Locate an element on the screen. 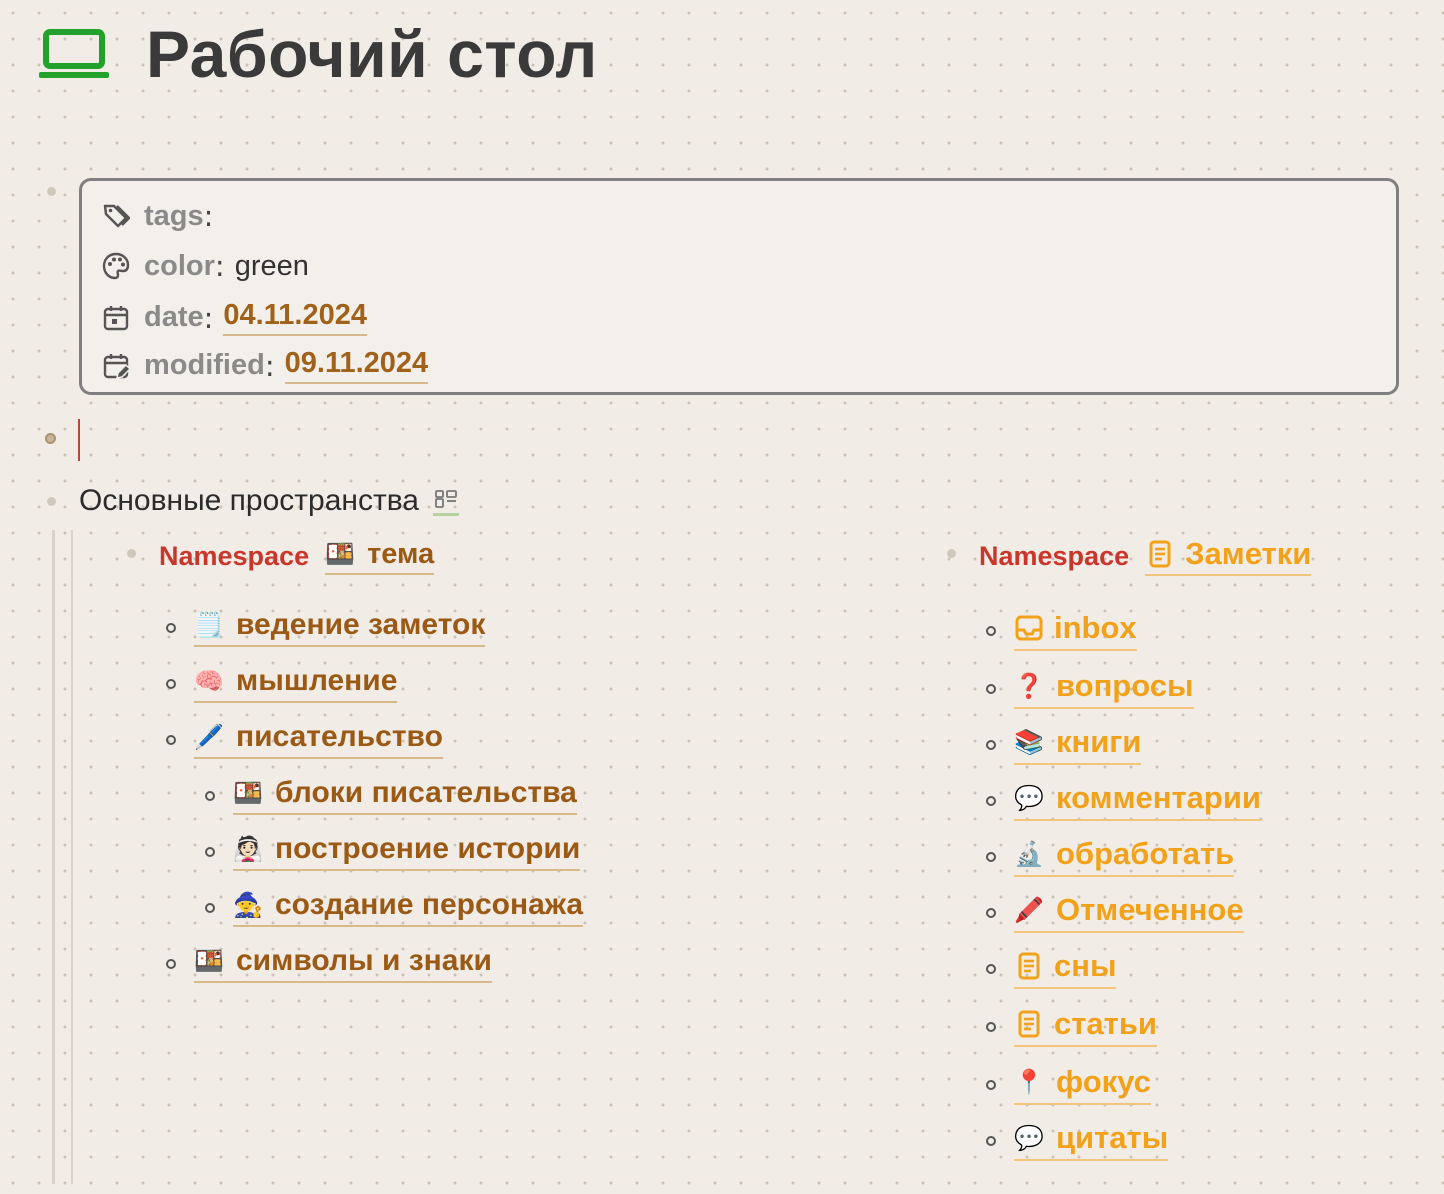 The image size is (1444, 1194). link-label: блоки писательства is located at coordinates (426, 792).